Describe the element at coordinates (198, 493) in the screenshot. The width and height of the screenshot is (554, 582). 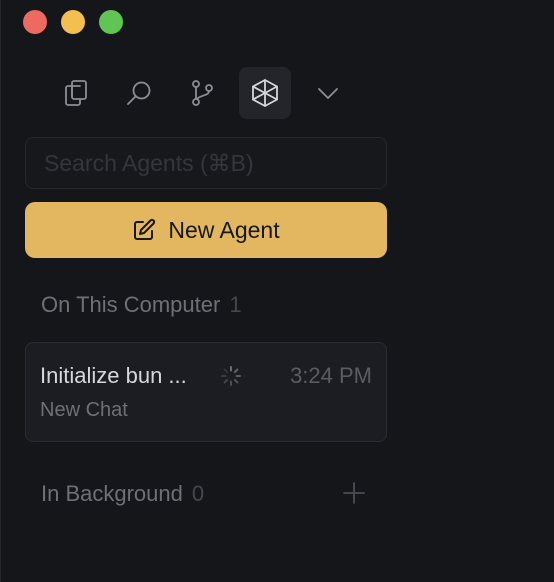
I see `section-count: 0` at that location.